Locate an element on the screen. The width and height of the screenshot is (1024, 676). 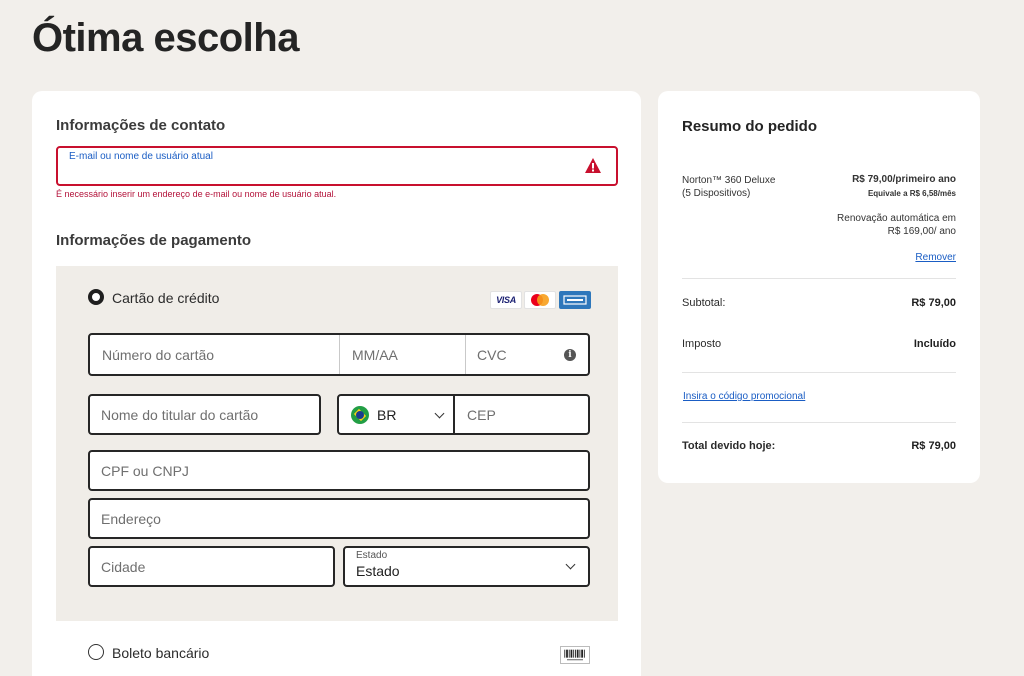
city-input: Cidade is located at coordinates (123, 567).